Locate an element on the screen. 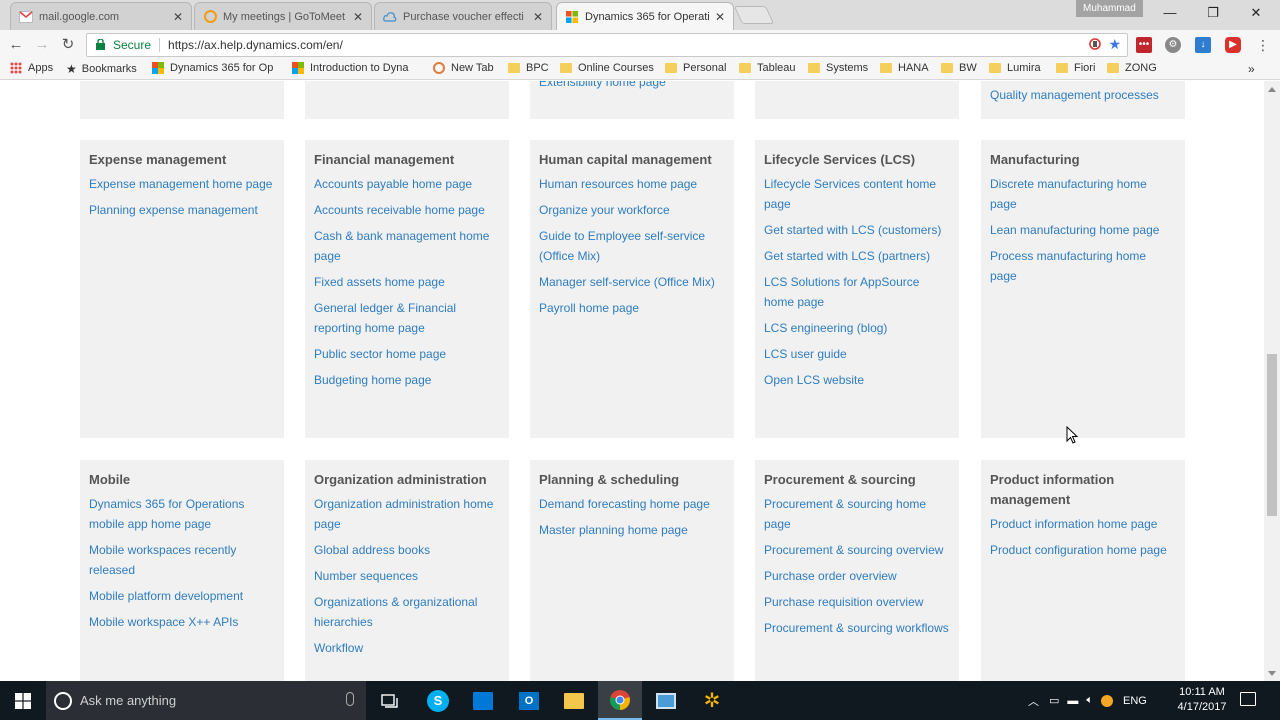 Image resolution: width=1280 pixels, height=720 pixels. card-link: LCS user guide is located at coordinates (857, 354).